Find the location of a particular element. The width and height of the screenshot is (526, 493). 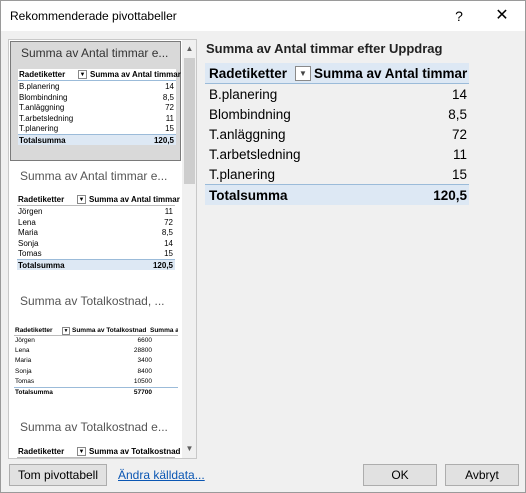

table-row: Tomas 10500 is located at coordinates (96, 382).